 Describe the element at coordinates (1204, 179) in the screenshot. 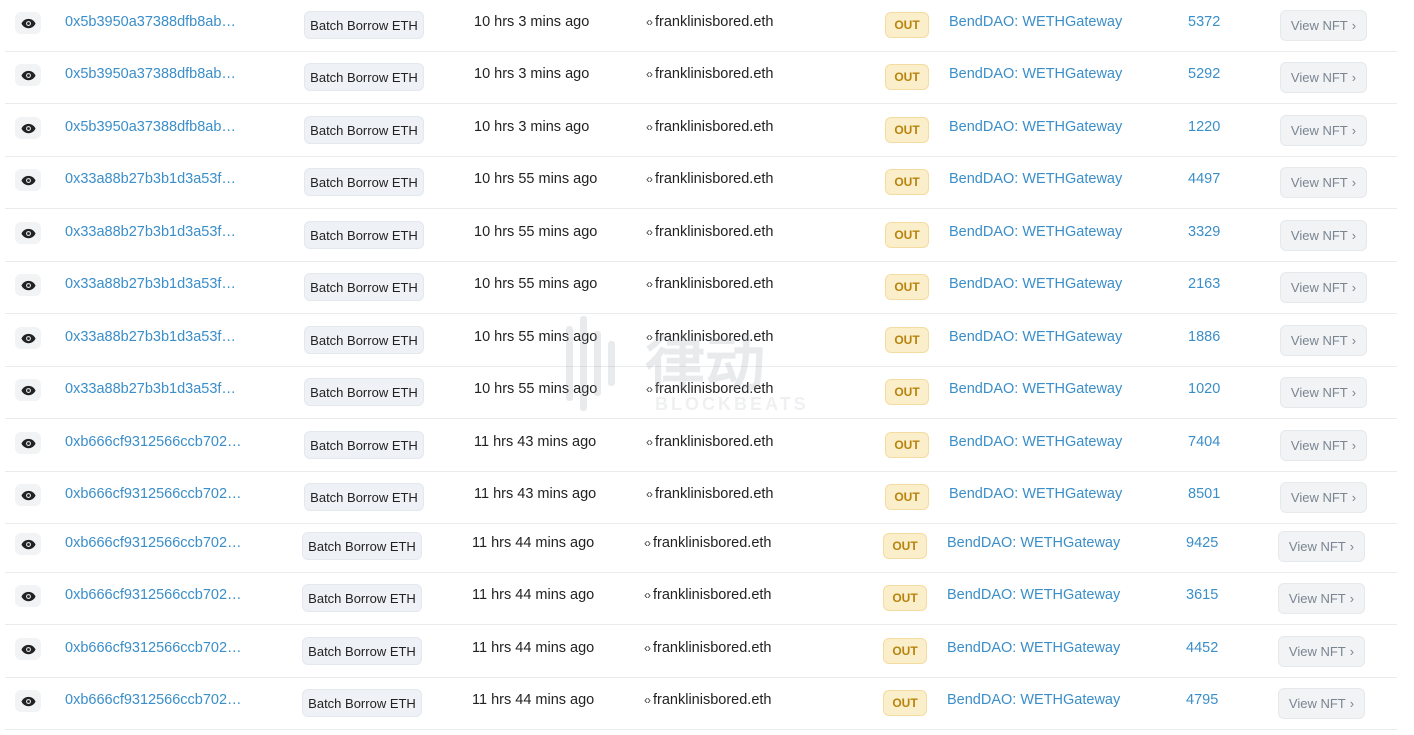

I see `token-id-link: 4497` at that location.